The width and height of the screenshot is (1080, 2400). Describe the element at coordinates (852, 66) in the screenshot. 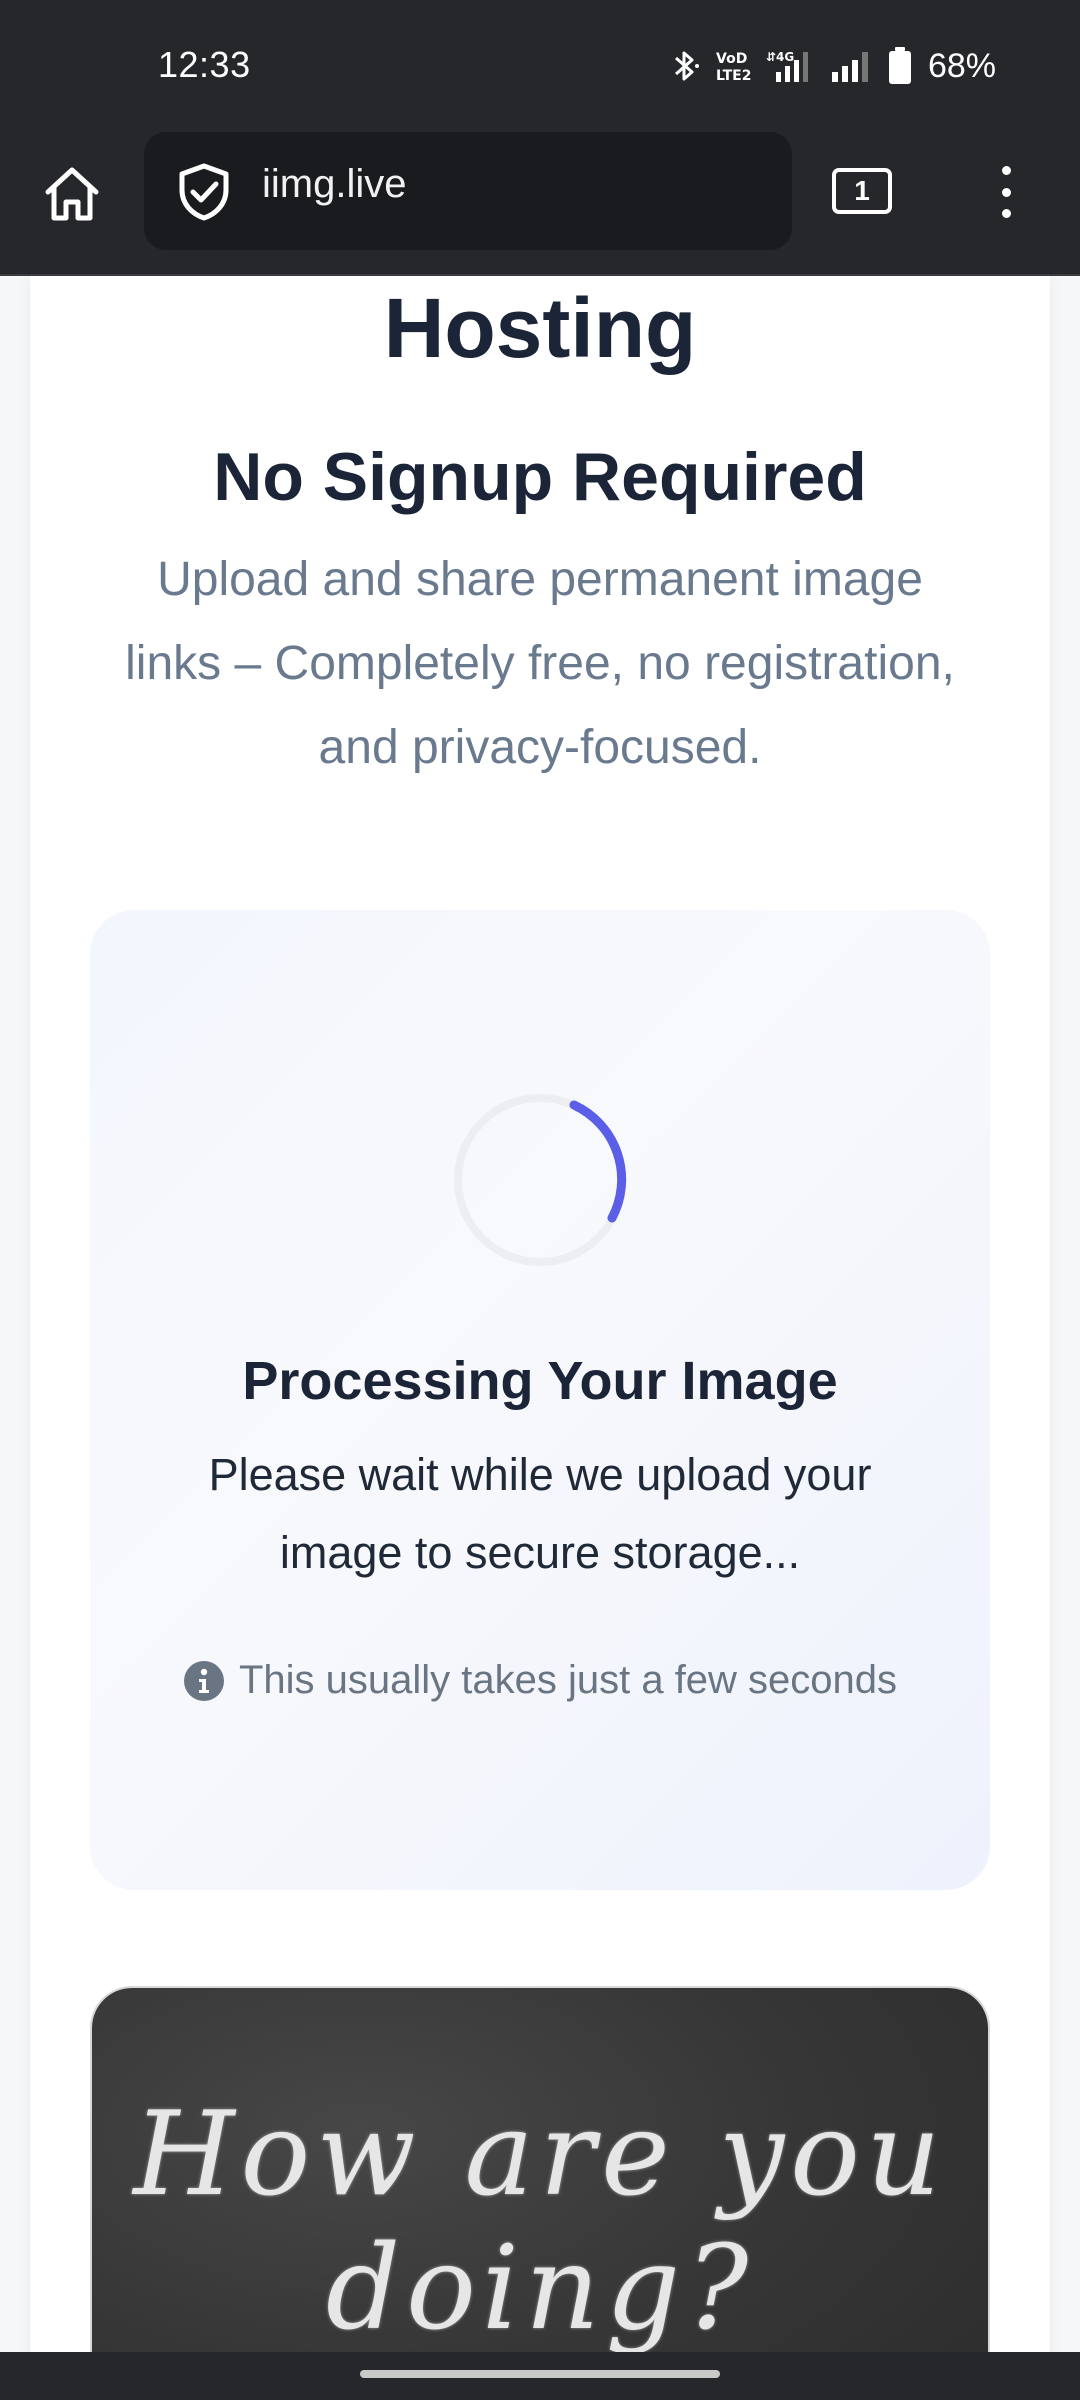

I see `signal-icon` at that location.